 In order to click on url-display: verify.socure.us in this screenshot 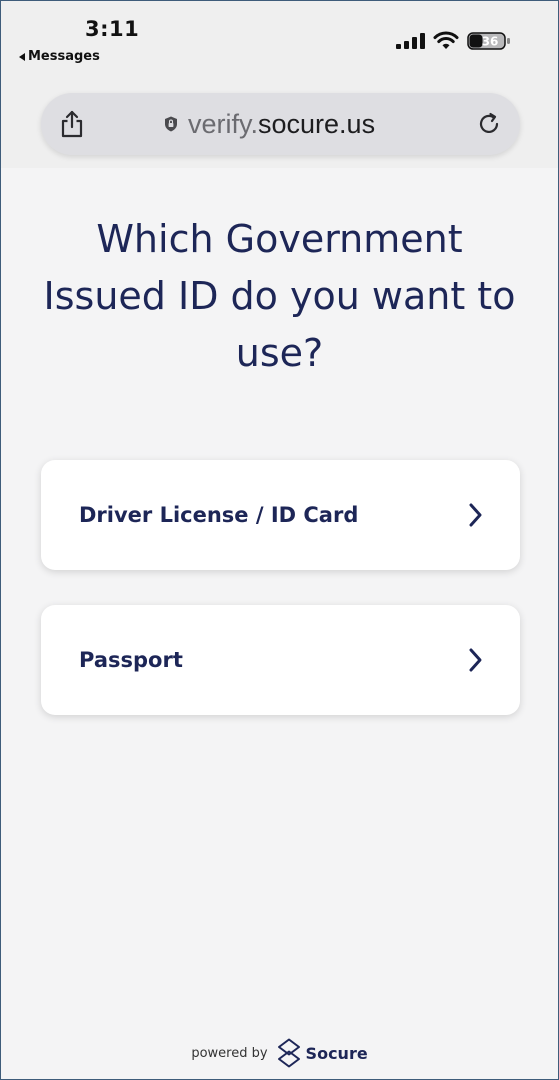, I will do `click(269, 124)`.